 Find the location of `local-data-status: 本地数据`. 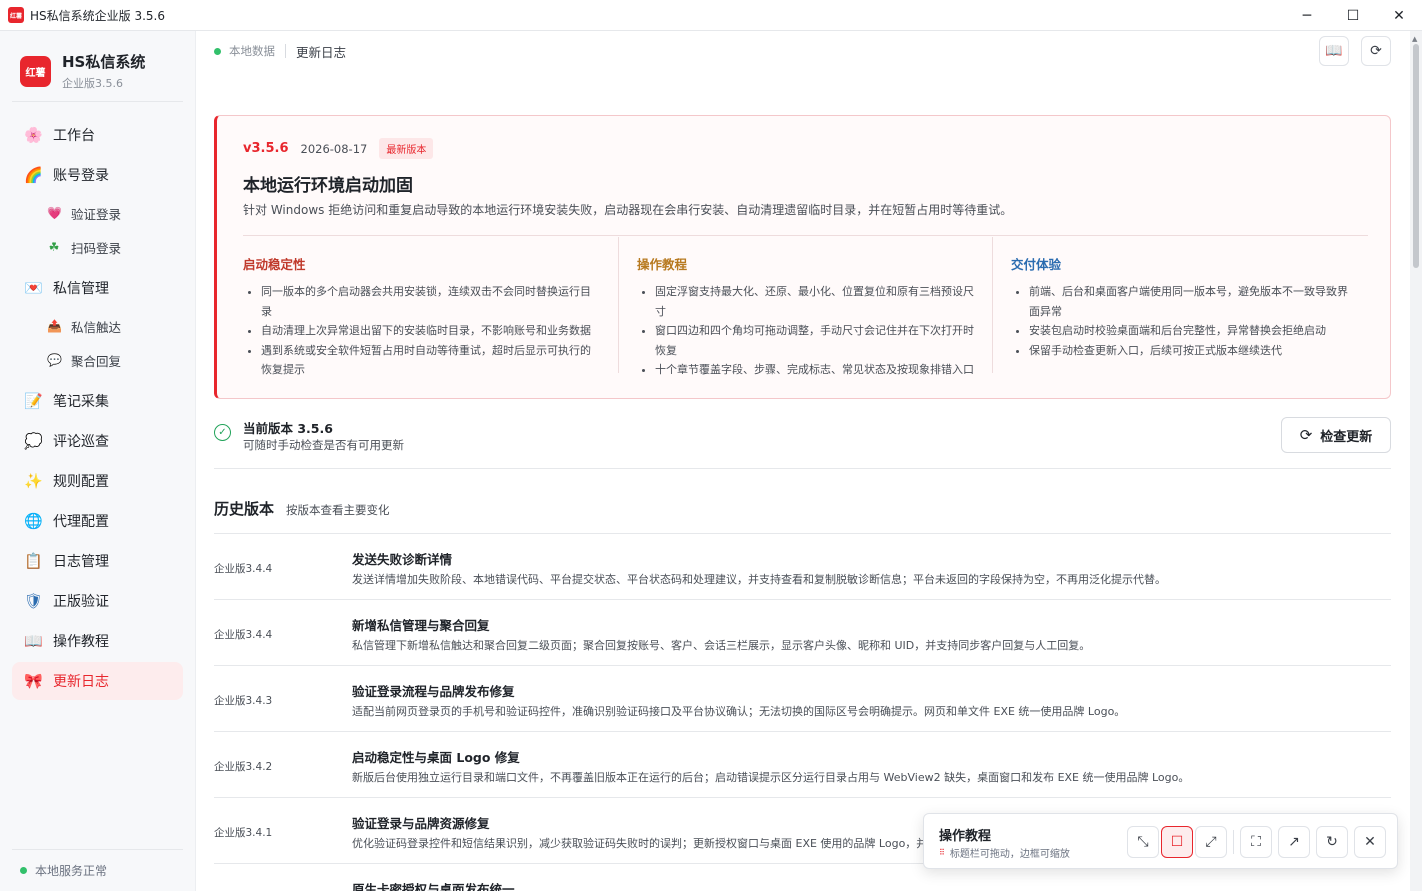

local-data-status: 本地数据 is located at coordinates (244, 51).